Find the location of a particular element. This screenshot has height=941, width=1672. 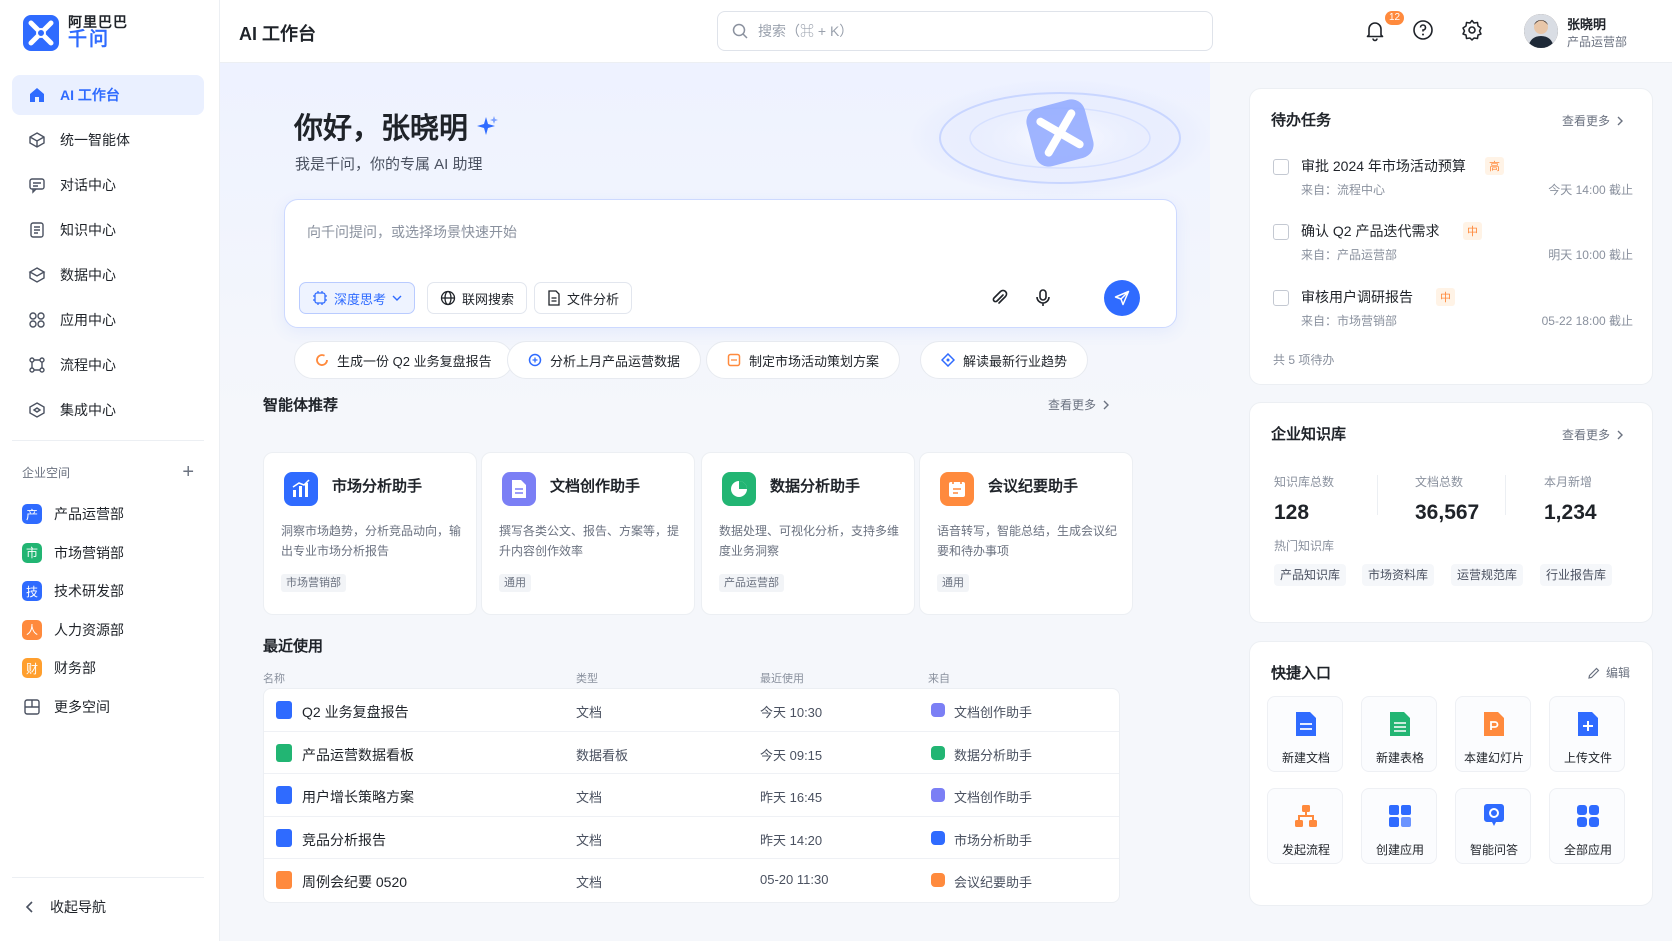

agent-card-doc-writing: 文档创作助手 撰写各类公文、报告、方案等，提升内容创作效率 通用 is located at coordinates (588, 533).